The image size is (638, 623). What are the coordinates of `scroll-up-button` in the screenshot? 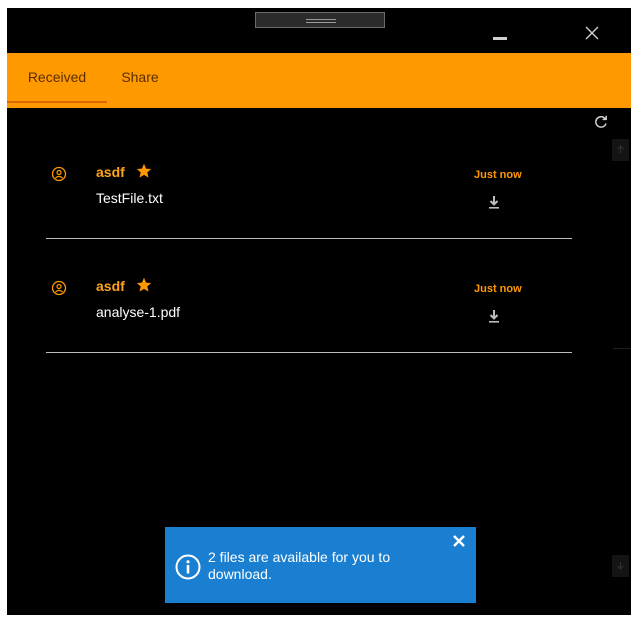 It's located at (620, 150).